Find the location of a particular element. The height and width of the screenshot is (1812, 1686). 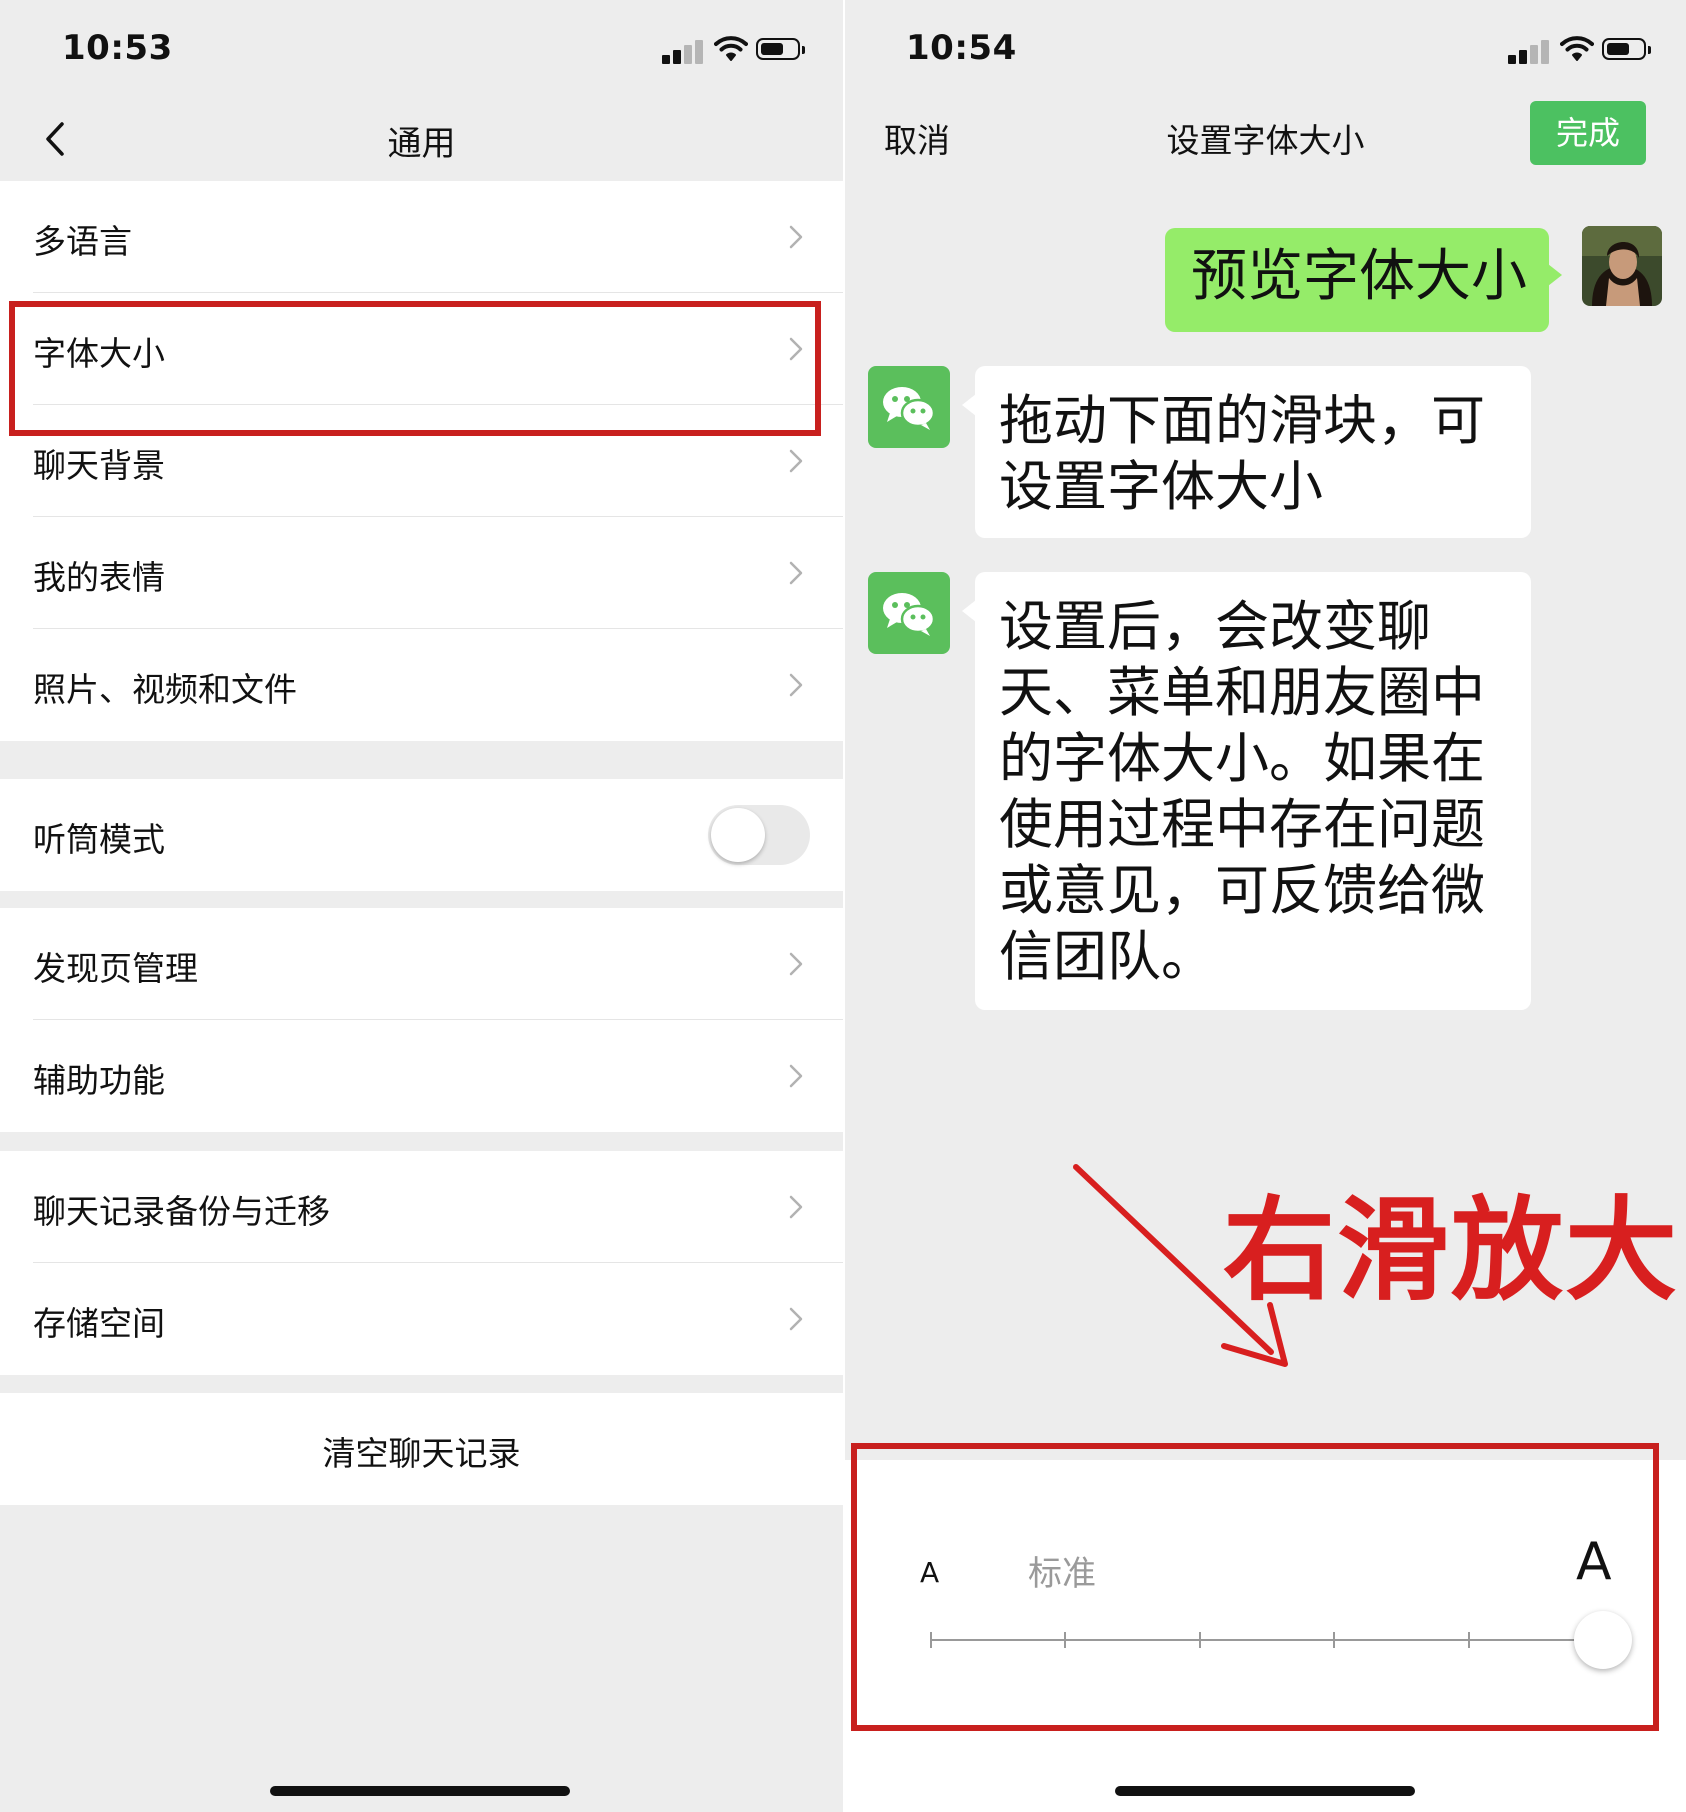

done-button: 完成 is located at coordinates (1588, 133).